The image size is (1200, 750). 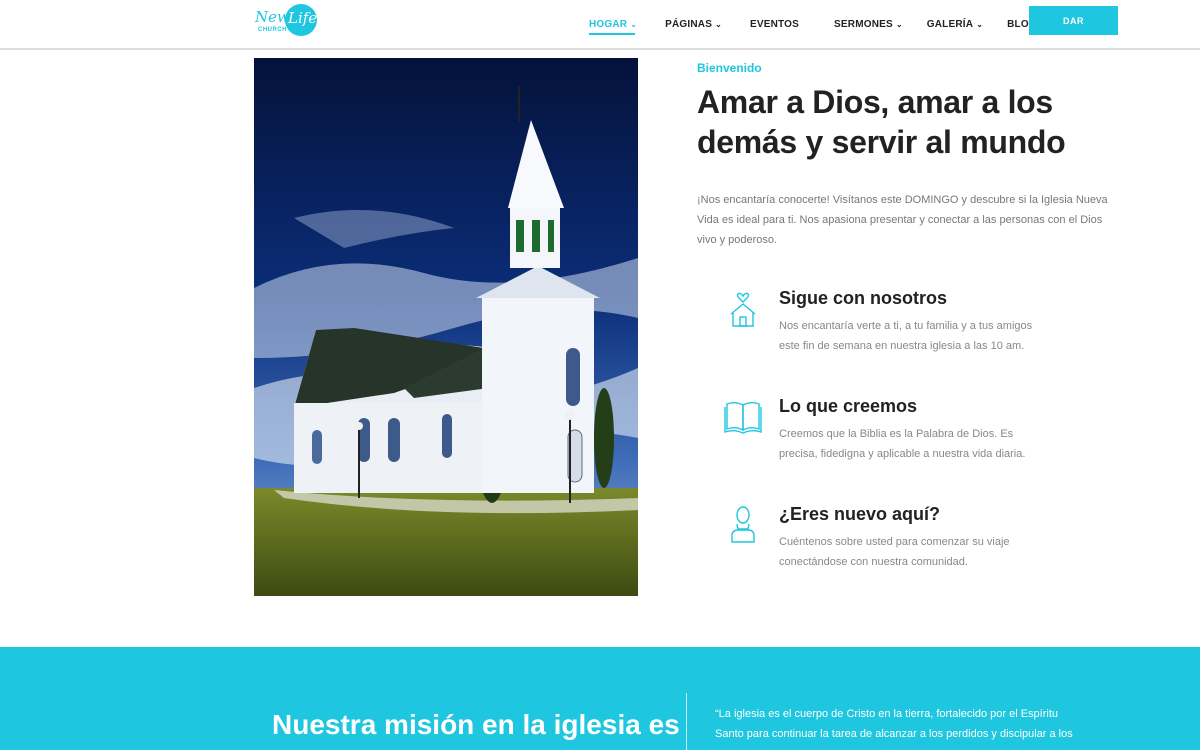 I want to click on give-button: DAR, so click(x=1073, y=20).